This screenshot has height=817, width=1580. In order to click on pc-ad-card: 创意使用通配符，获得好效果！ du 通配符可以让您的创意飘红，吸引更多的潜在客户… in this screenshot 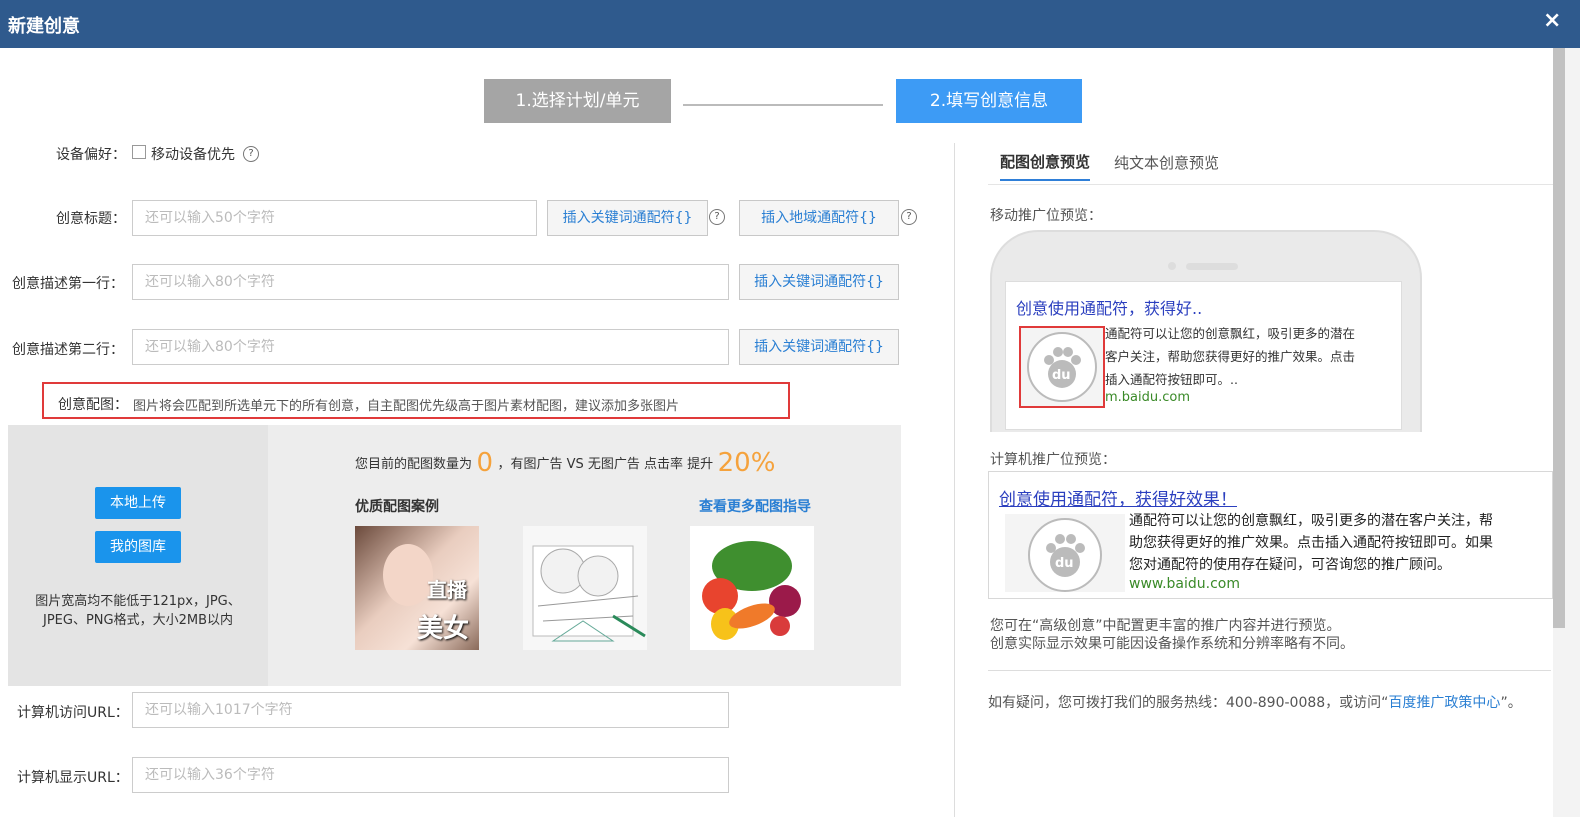, I will do `click(1270, 535)`.